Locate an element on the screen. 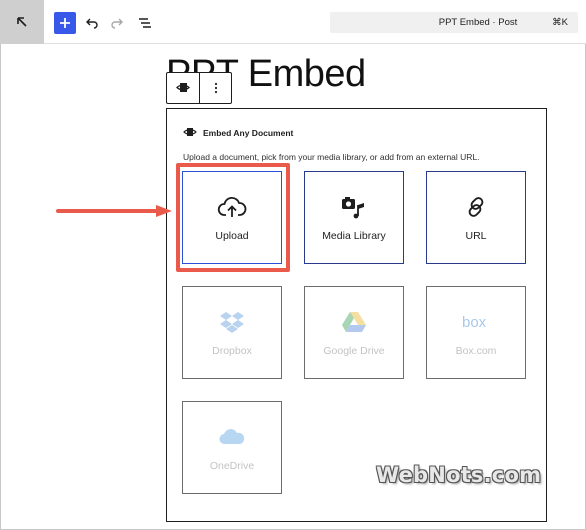 Image resolution: width=586 pixels, height=530 pixels. block-heading: Embed Any Document is located at coordinates (238, 132).